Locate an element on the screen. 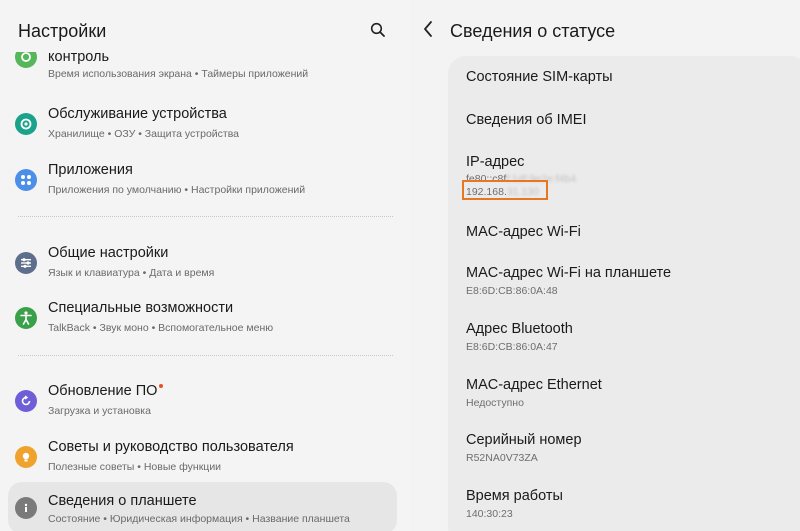 This screenshot has width=800, height=531. settings-item-subtitle: Загрузка и установка is located at coordinates (99, 411).